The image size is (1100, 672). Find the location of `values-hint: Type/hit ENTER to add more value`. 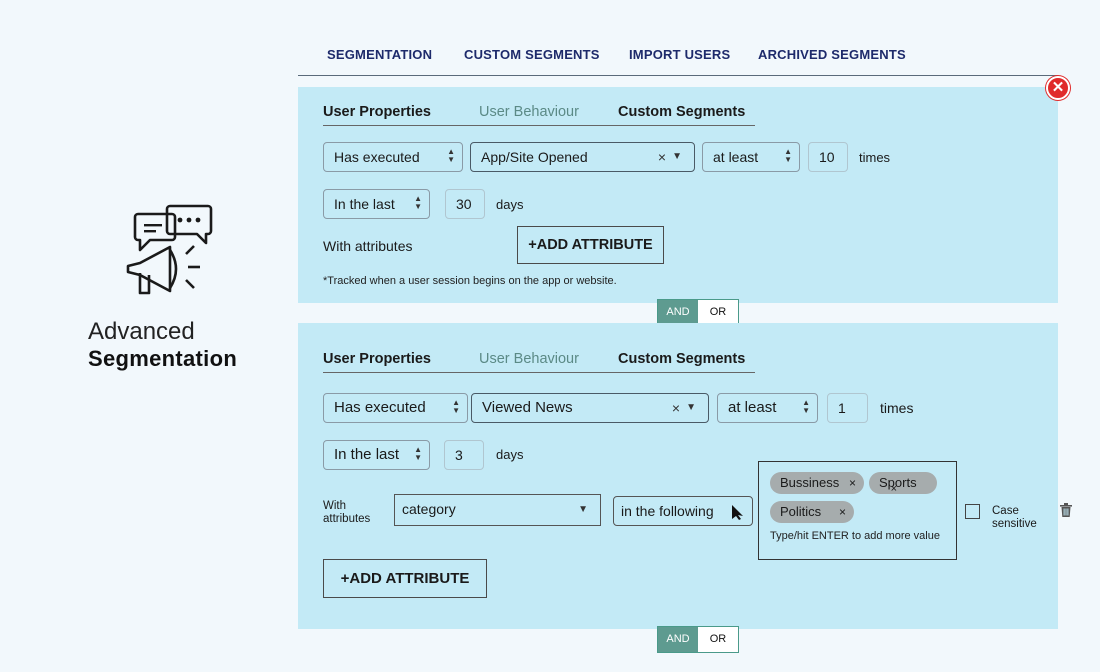

values-hint: Type/hit ENTER to add more value is located at coordinates (855, 536).